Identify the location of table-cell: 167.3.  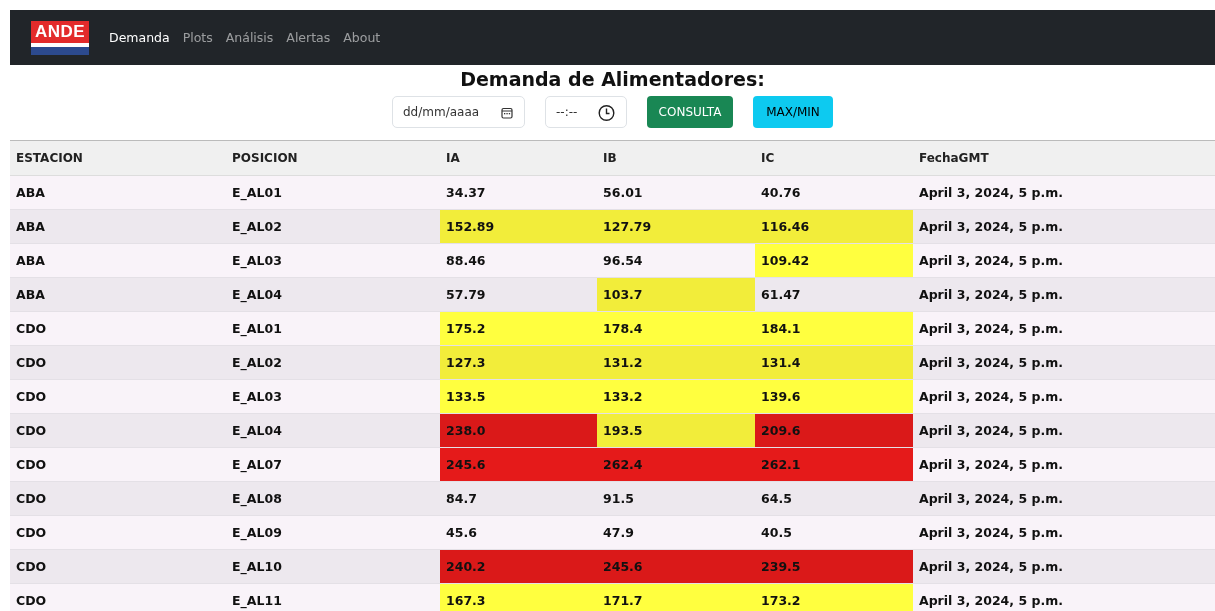
(518, 597).